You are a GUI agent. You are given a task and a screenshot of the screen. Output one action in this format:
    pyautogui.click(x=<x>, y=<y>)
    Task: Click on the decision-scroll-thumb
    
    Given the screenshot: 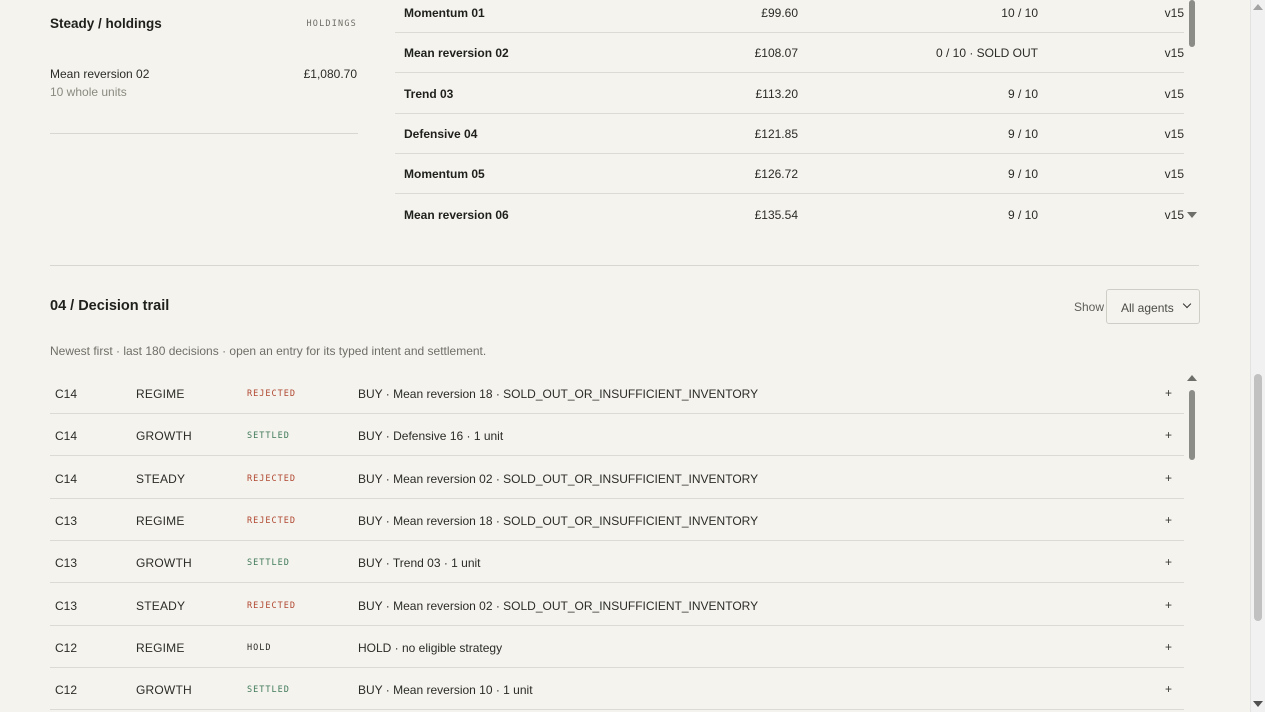 What is the action you would take?
    pyautogui.click(x=1192, y=425)
    